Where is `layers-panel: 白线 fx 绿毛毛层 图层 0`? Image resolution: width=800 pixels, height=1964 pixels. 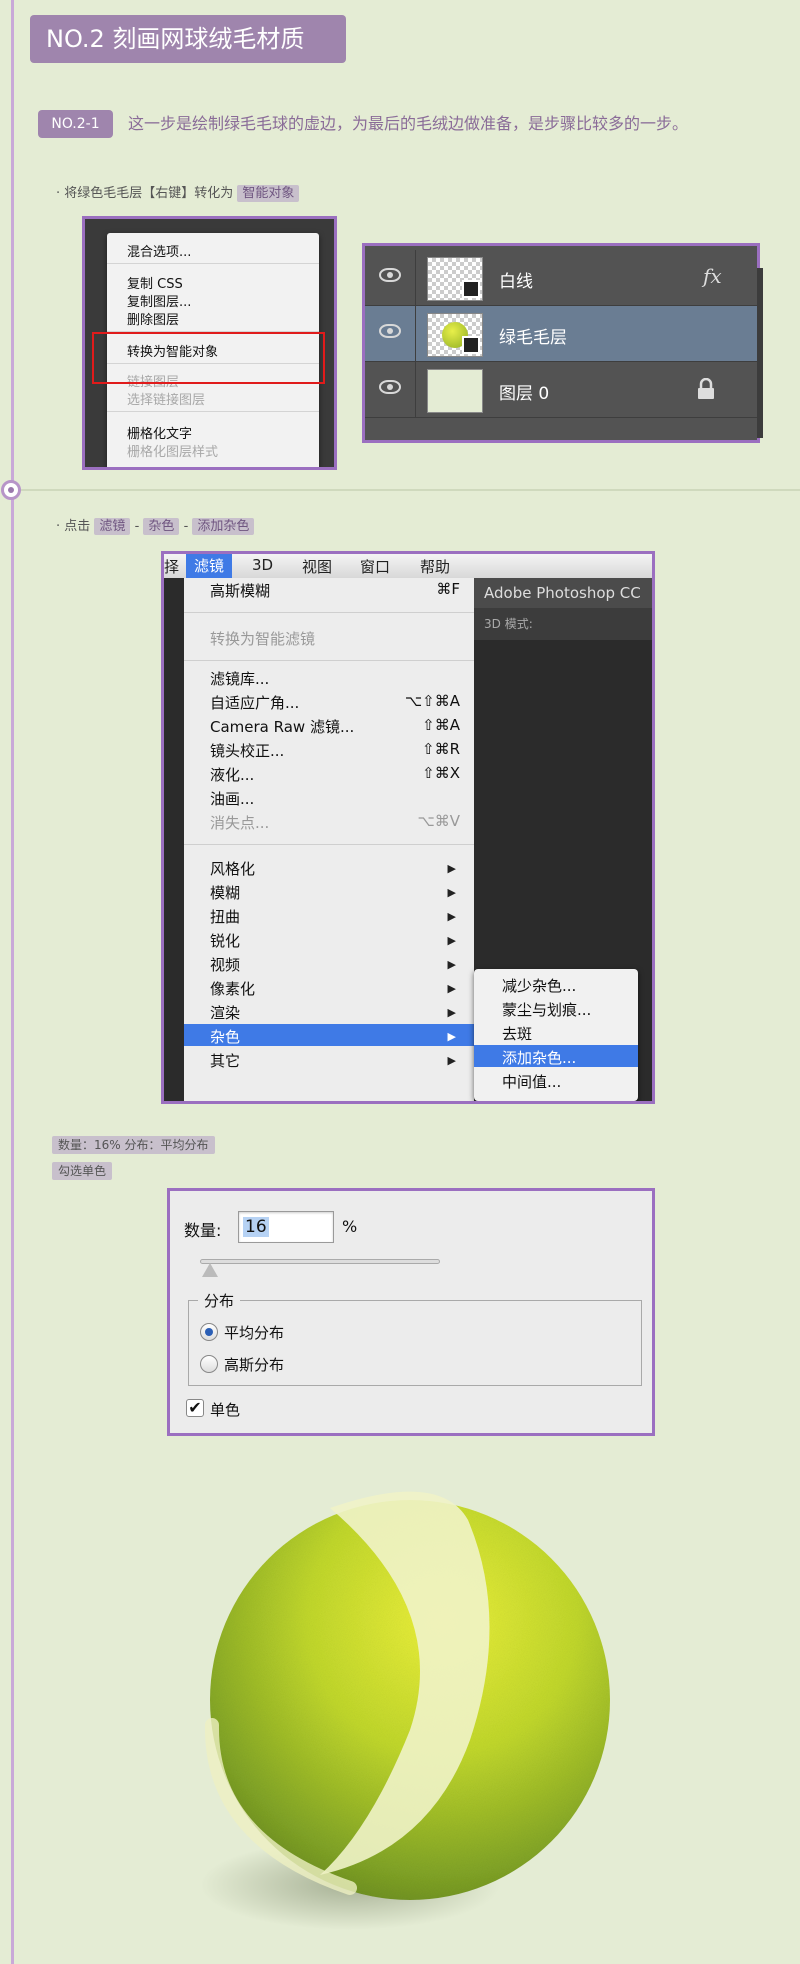 layers-panel: 白线 fx 绿毛毛层 图层 0 is located at coordinates (562, 343).